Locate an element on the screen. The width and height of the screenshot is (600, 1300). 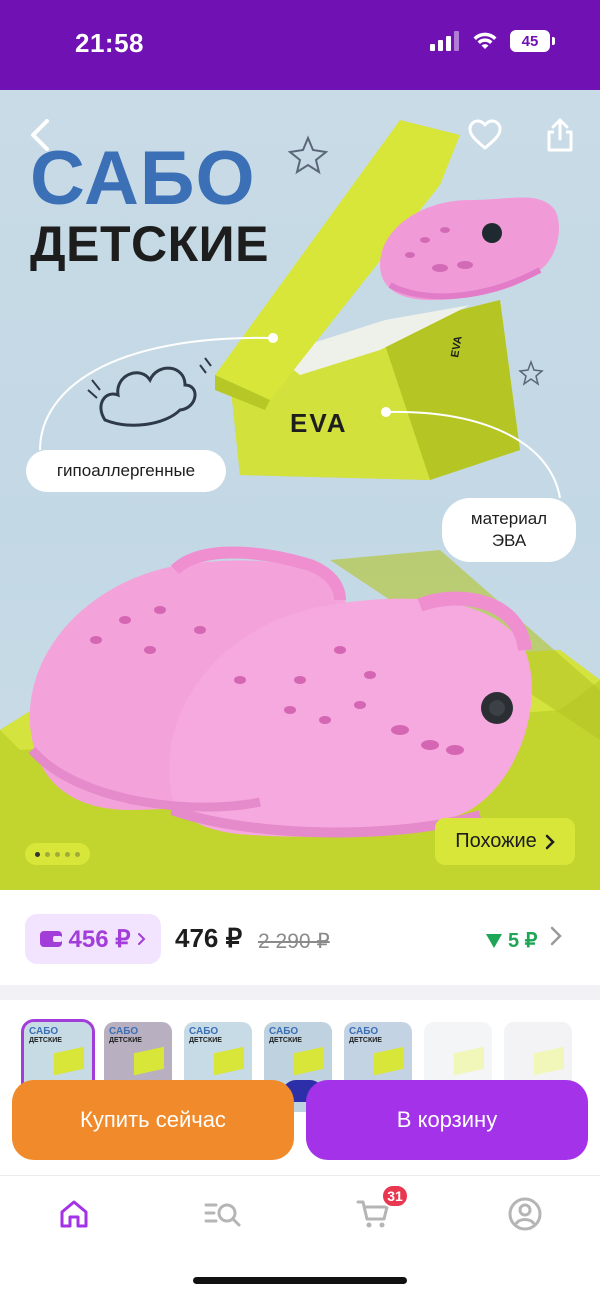
price-section: 456 ₽ 476 ₽ 2 290 ₽ 5 ₽ is located at coordinates (300, 937).